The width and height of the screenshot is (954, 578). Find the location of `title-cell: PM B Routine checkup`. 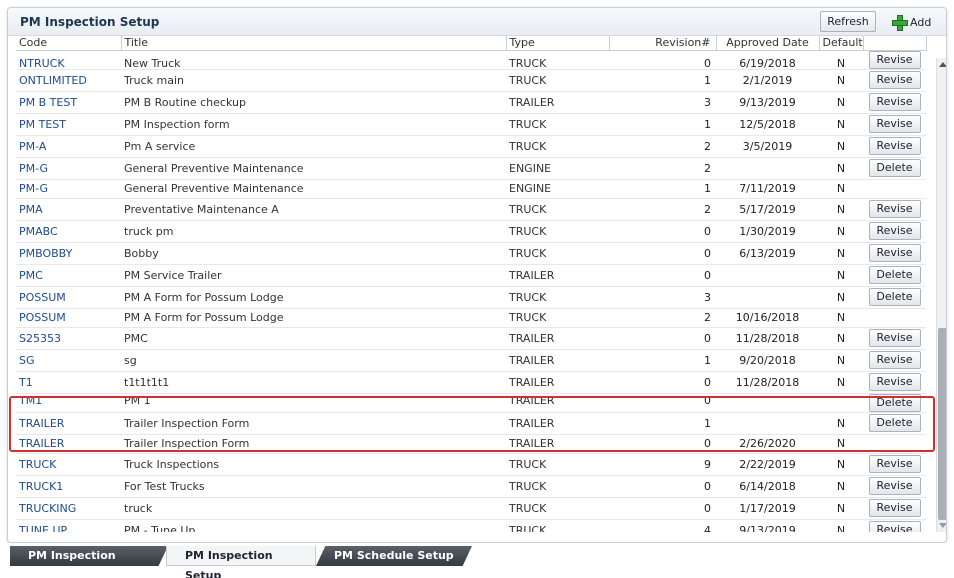

title-cell: PM B Routine checkup is located at coordinates (313, 102).